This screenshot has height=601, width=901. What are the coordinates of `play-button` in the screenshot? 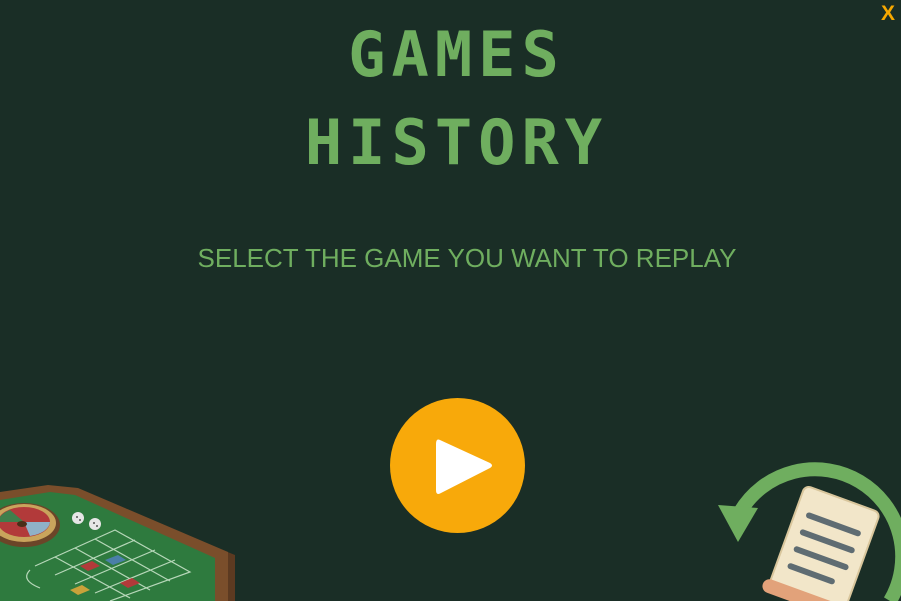 It's located at (457, 465).